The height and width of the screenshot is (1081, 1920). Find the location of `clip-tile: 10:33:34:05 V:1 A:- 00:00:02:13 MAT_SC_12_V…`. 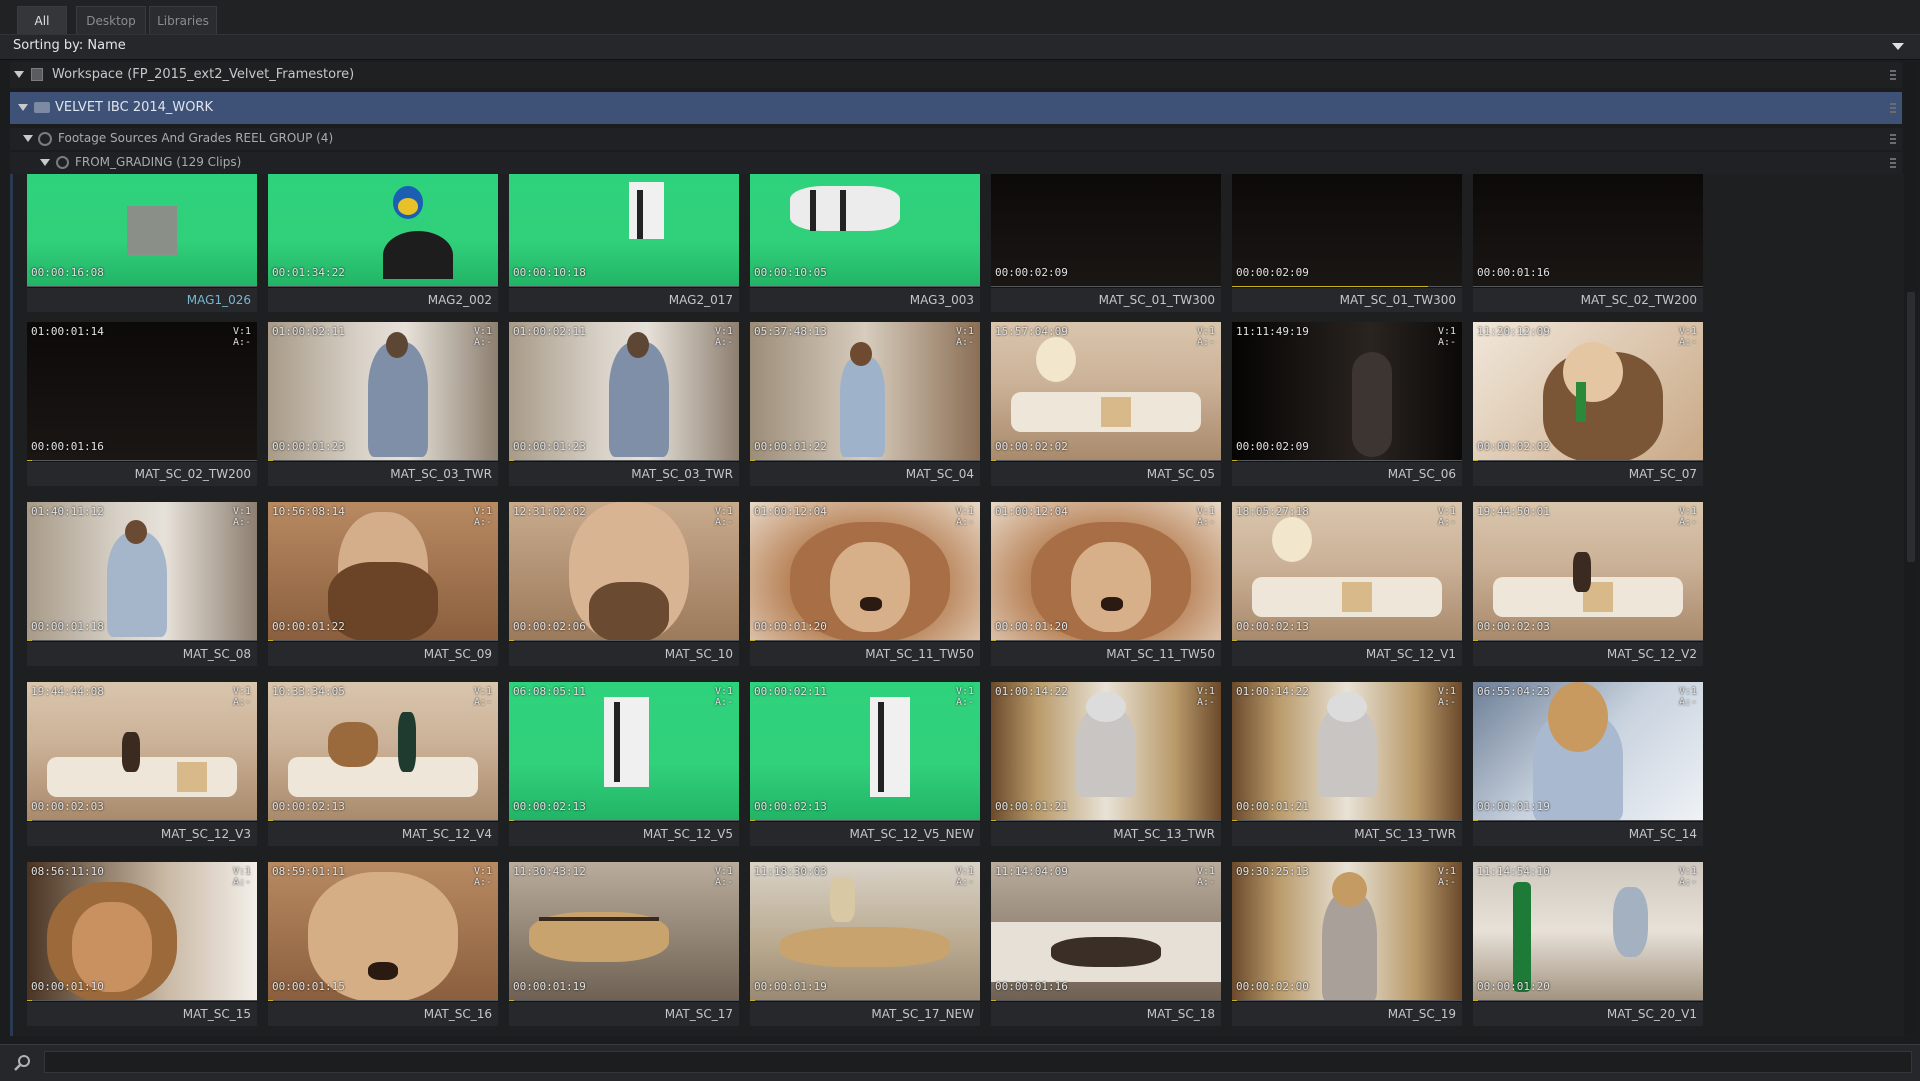

clip-tile: 10:33:34:05 V:1 A:- 00:00:02:13 MAT_SC_12_V… is located at coordinates (383, 764).